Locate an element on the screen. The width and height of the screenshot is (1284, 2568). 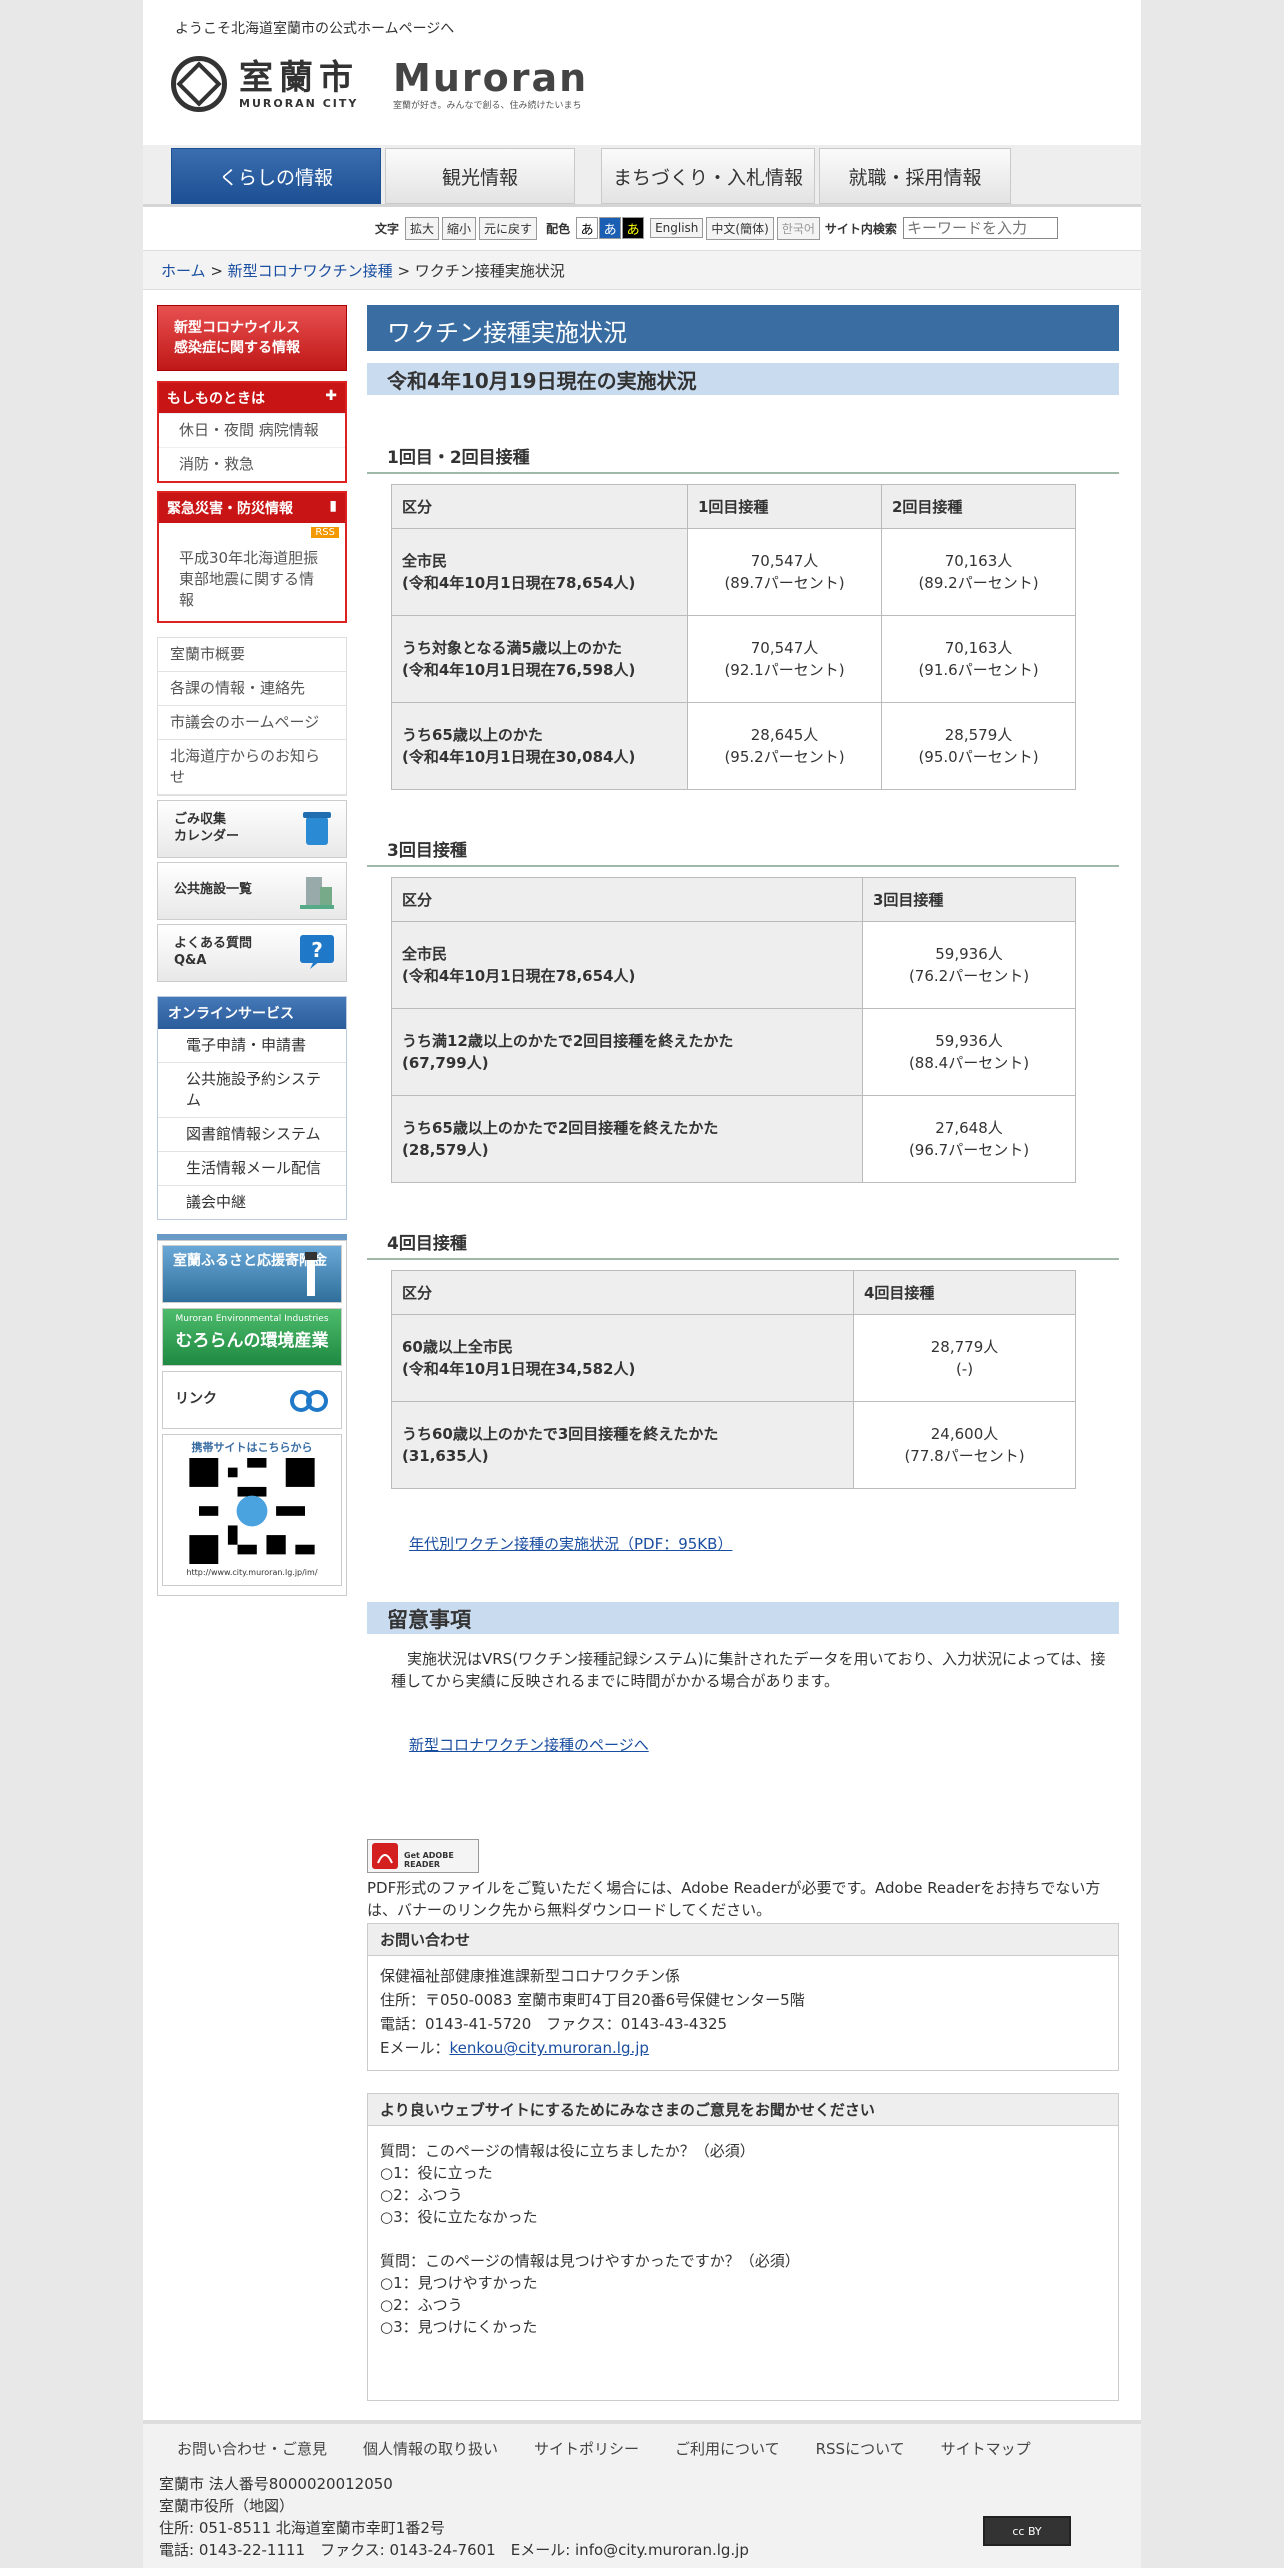
pdf-link: 年代別ワクチン接種の実施状況（PDF：95KB） is located at coordinates (570, 1544).